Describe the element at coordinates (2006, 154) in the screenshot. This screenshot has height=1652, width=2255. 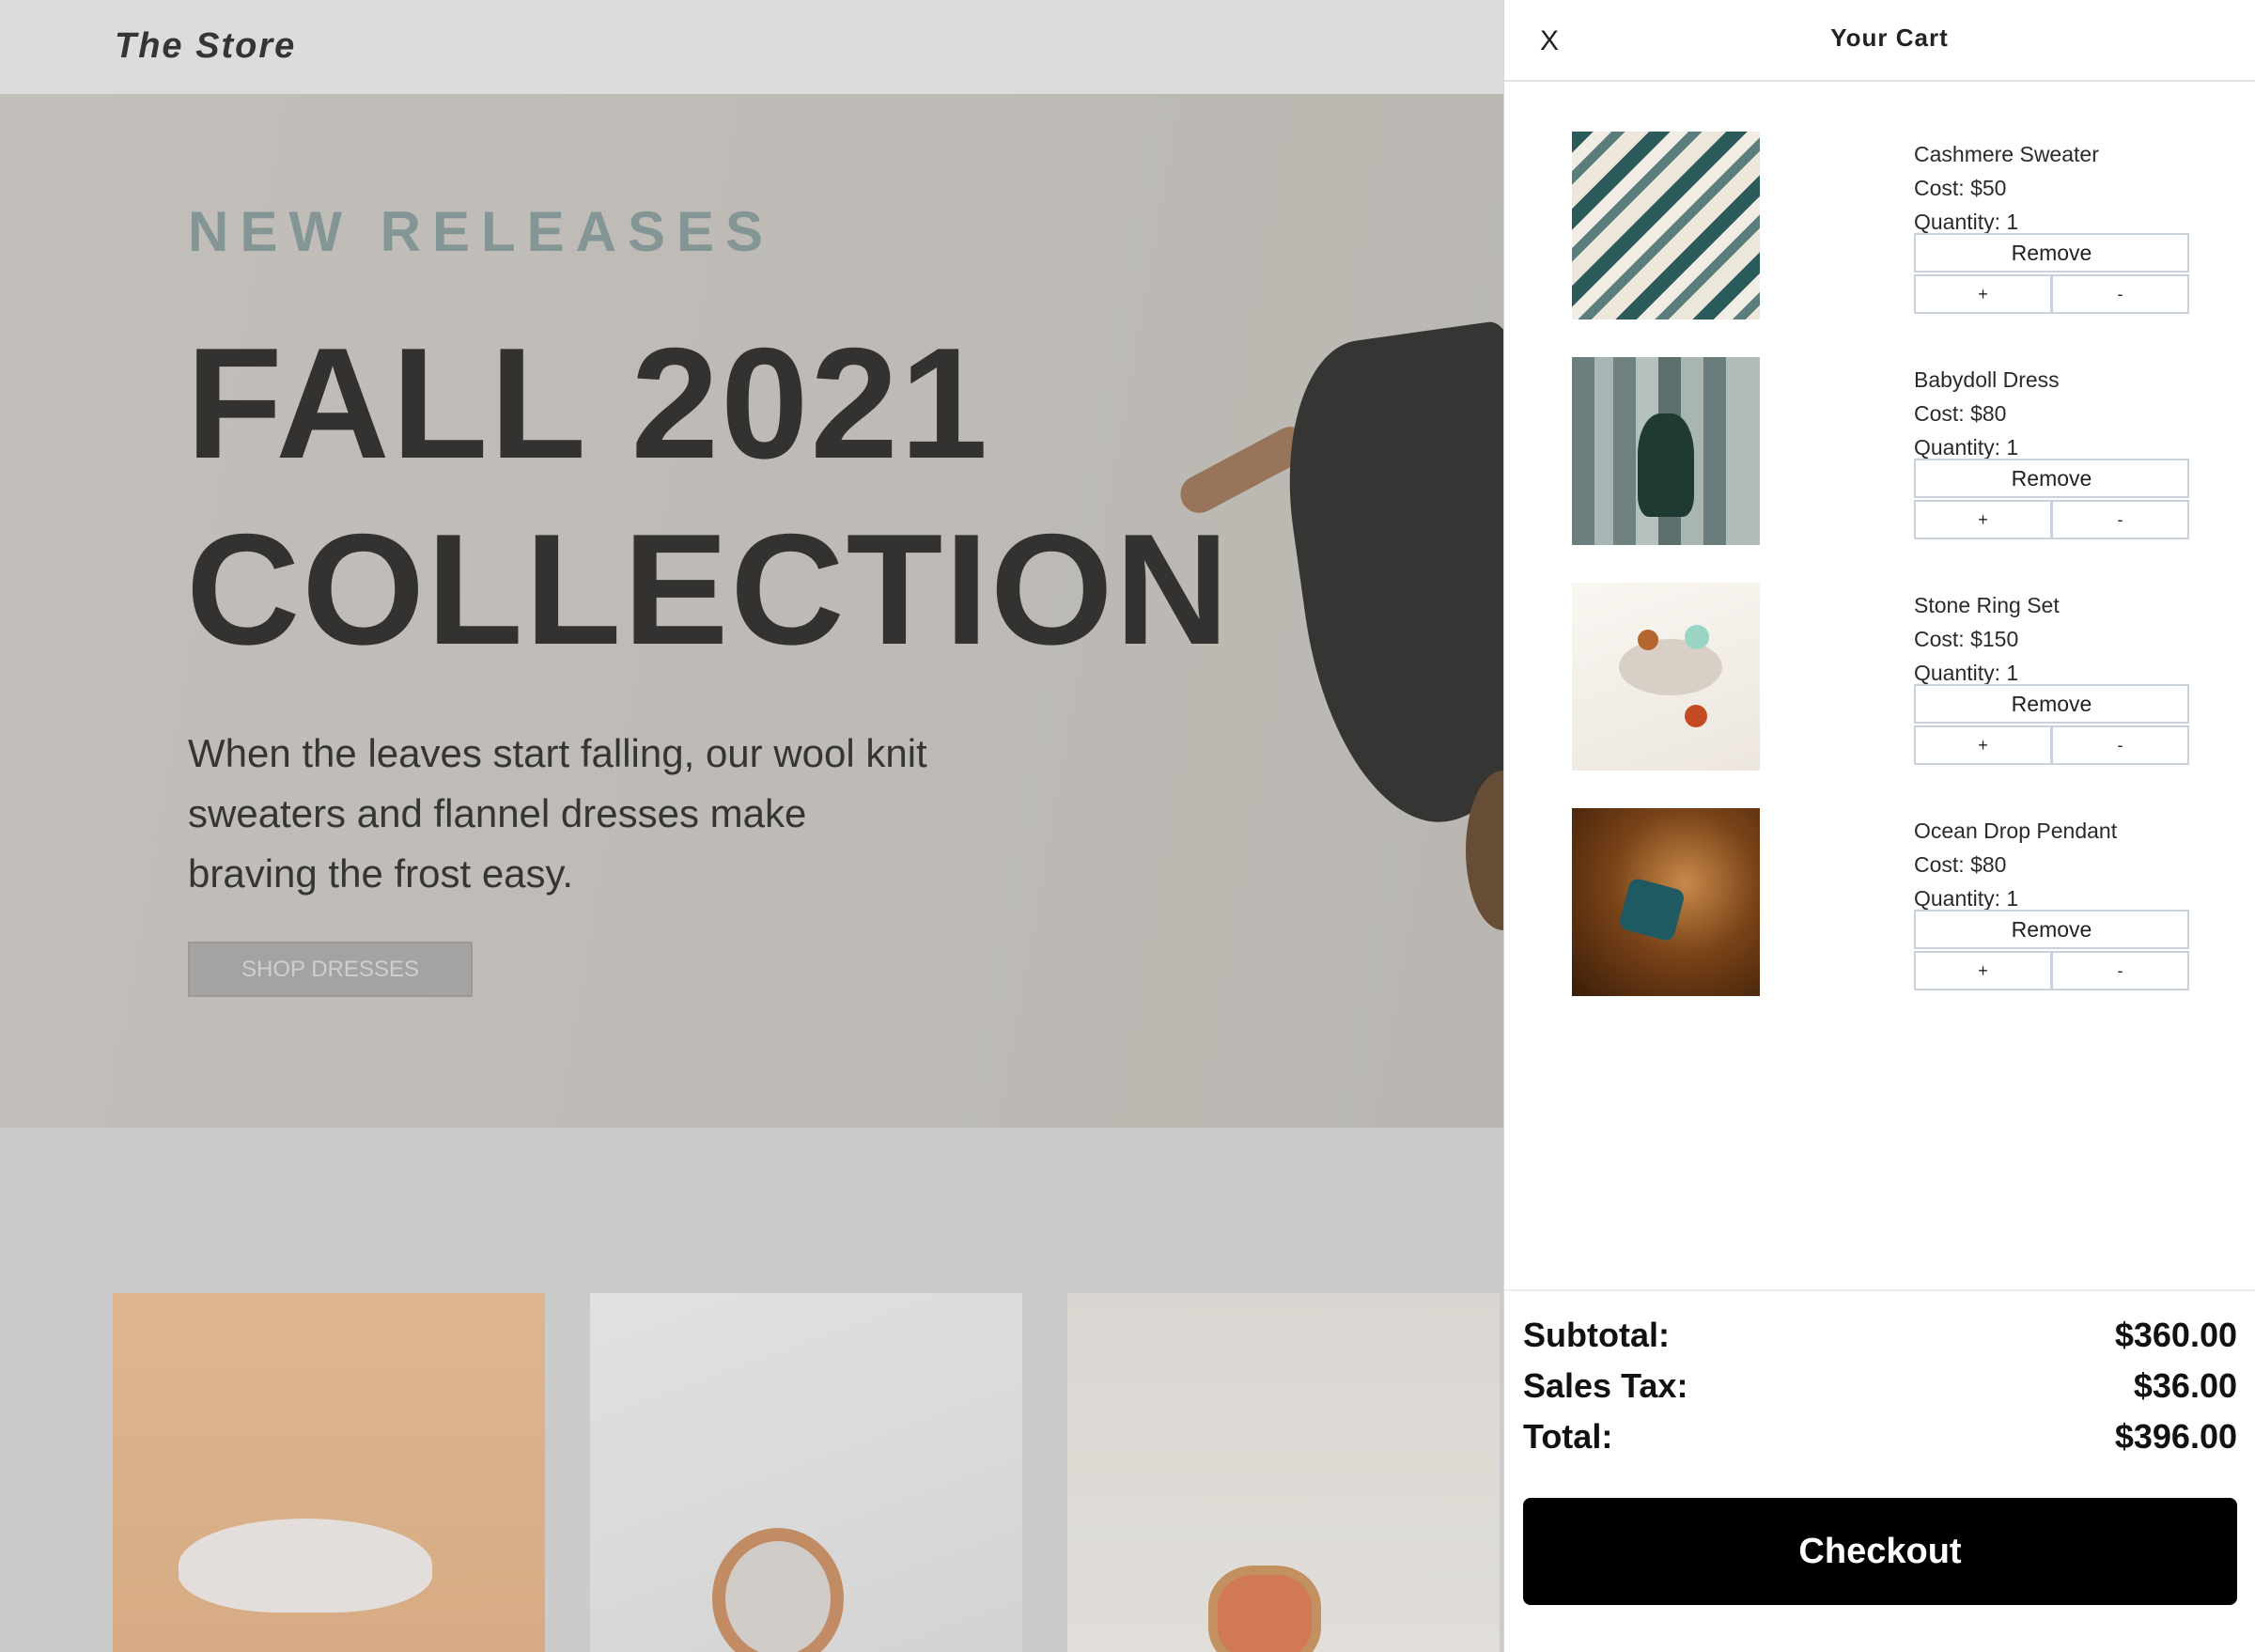
I see `cart-item-name: Cashmere Sweater` at that location.